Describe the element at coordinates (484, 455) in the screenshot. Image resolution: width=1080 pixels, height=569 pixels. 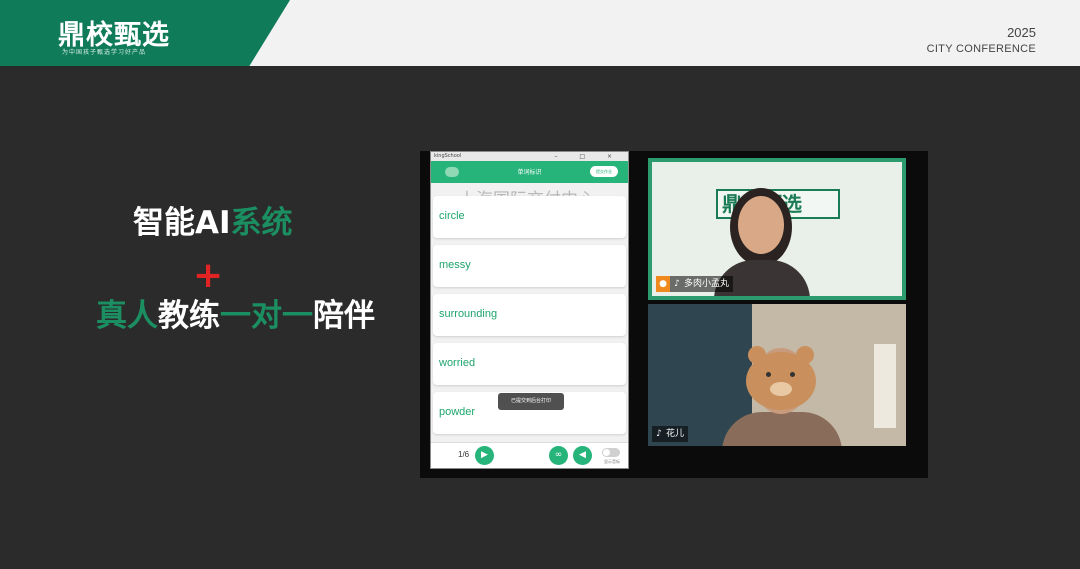
I see `next-page-icon: ▶` at that location.